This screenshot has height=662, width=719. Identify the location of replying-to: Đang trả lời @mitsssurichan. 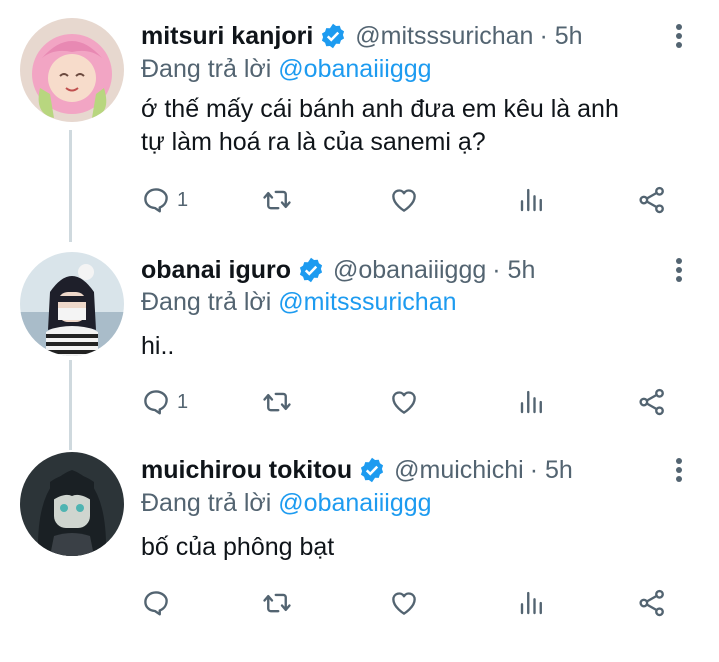
(299, 302).